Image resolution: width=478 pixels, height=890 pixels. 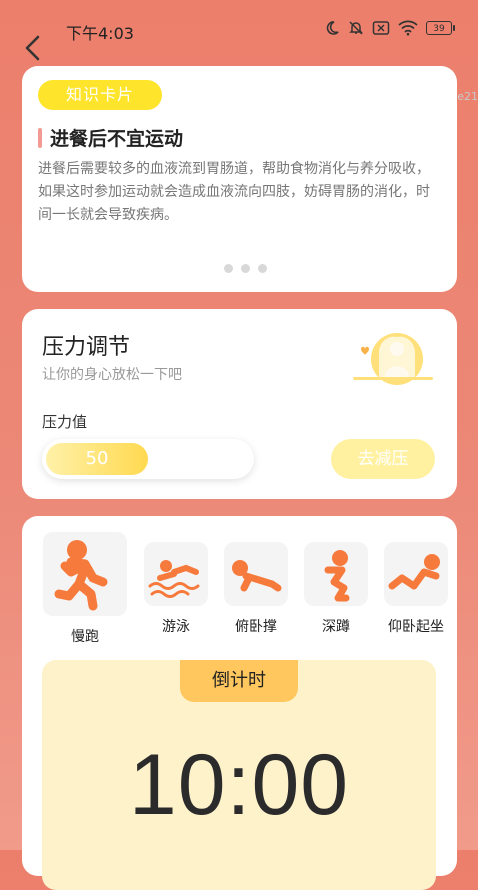 What do you see at coordinates (467, 96) in the screenshot?
I see `watermark: e21` at bounding box center [467, 96].